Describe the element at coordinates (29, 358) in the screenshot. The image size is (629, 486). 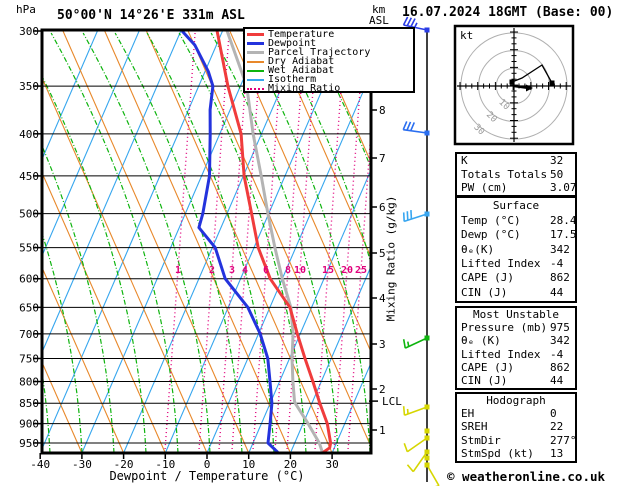
I see `svg-text: 750` at that location.